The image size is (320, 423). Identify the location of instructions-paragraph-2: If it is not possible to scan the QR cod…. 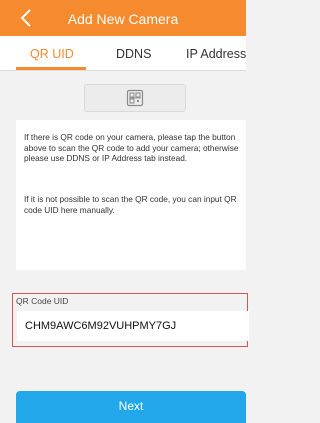
(130, 204).